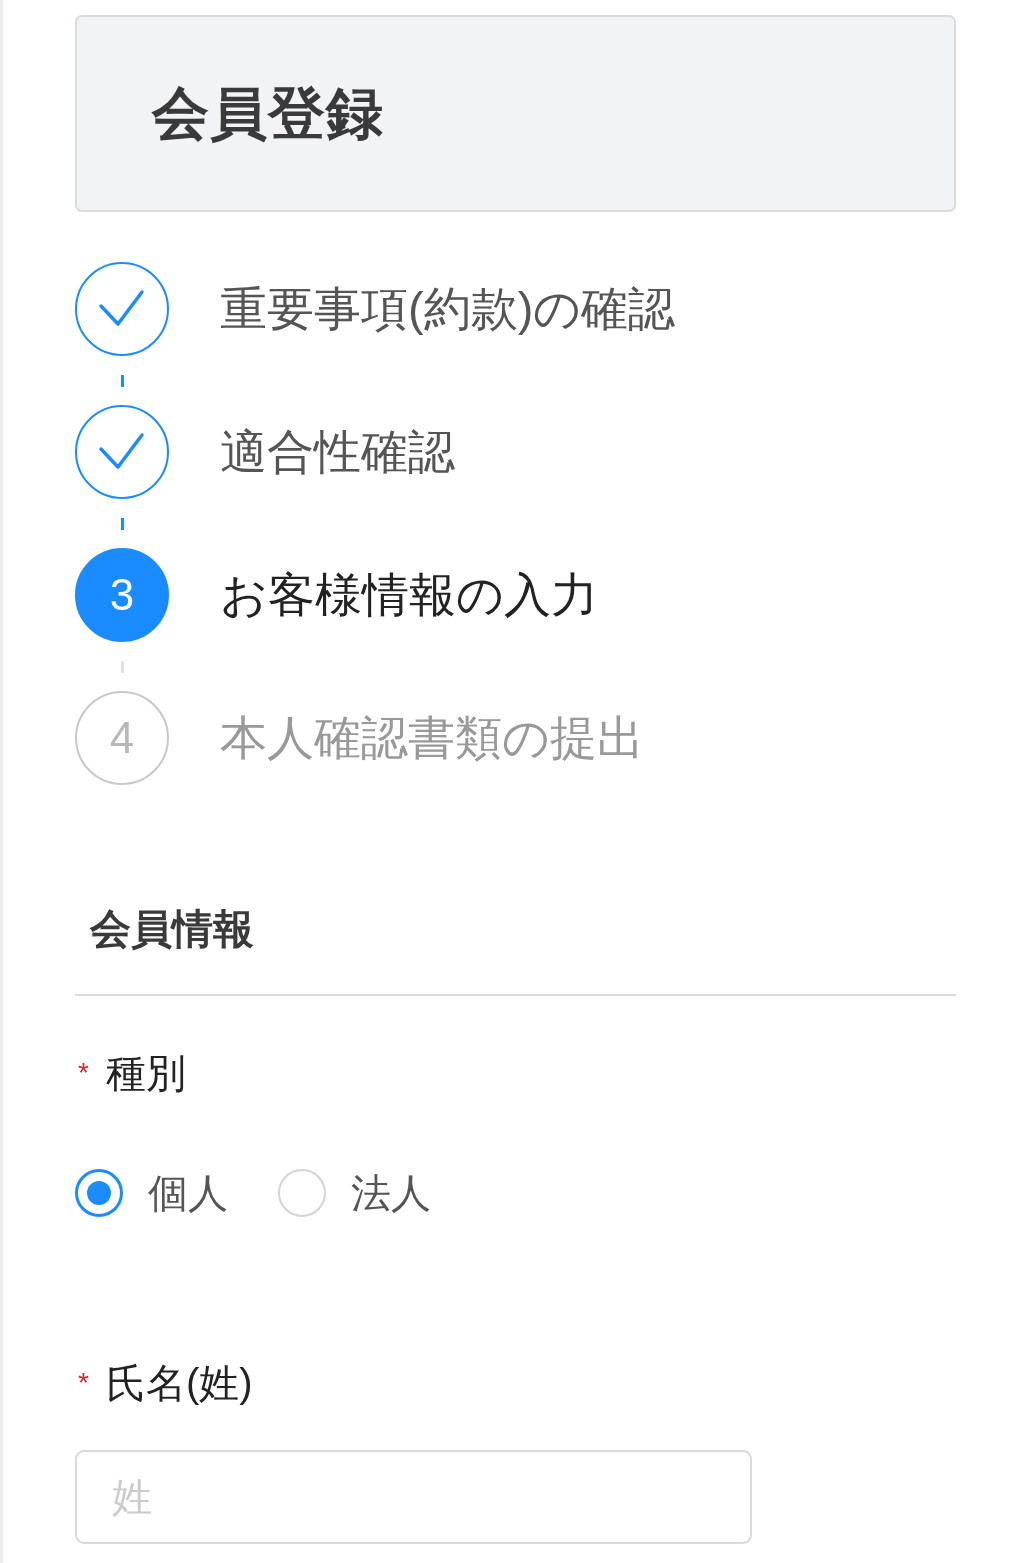 Image resolution: width=1020 pixels, height=1563 pixels. I want to click on radio-label: 個人, so click(188, 1193).